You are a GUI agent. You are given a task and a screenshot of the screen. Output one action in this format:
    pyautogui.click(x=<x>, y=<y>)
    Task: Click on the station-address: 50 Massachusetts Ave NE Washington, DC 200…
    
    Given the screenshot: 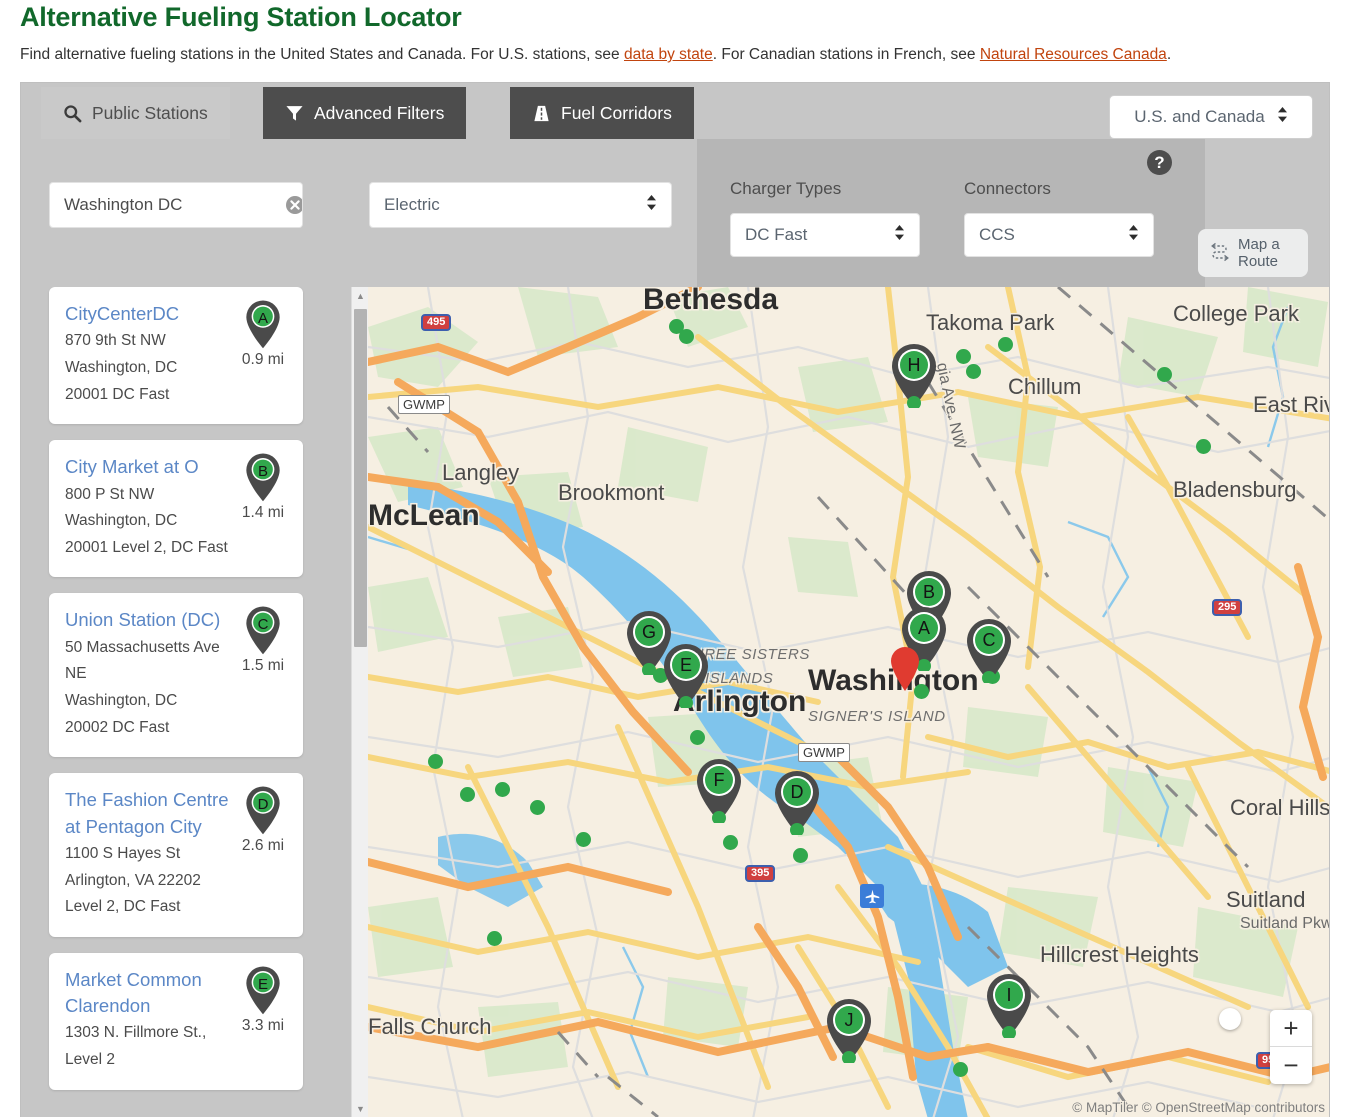 What is the action you would take?
    pyautogui.click(x=142, y=687)
    